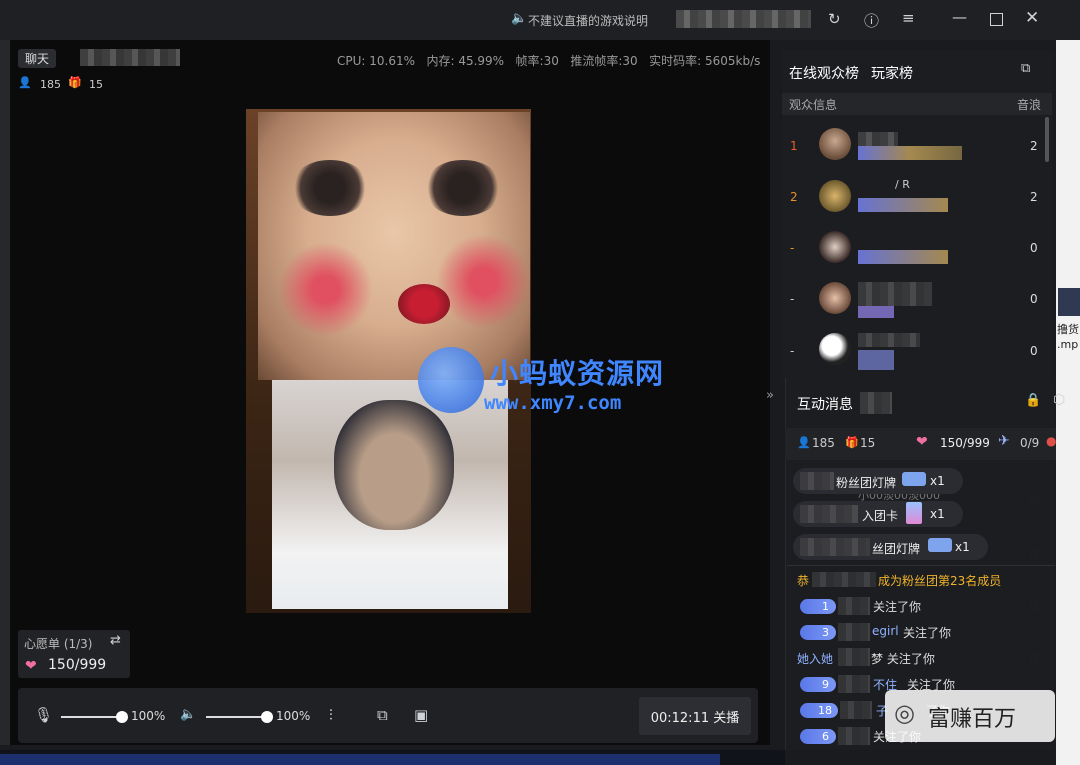 The width and height of the screenshot is (1080, 765). I want to click on rank-5: -, so click(792, 351).